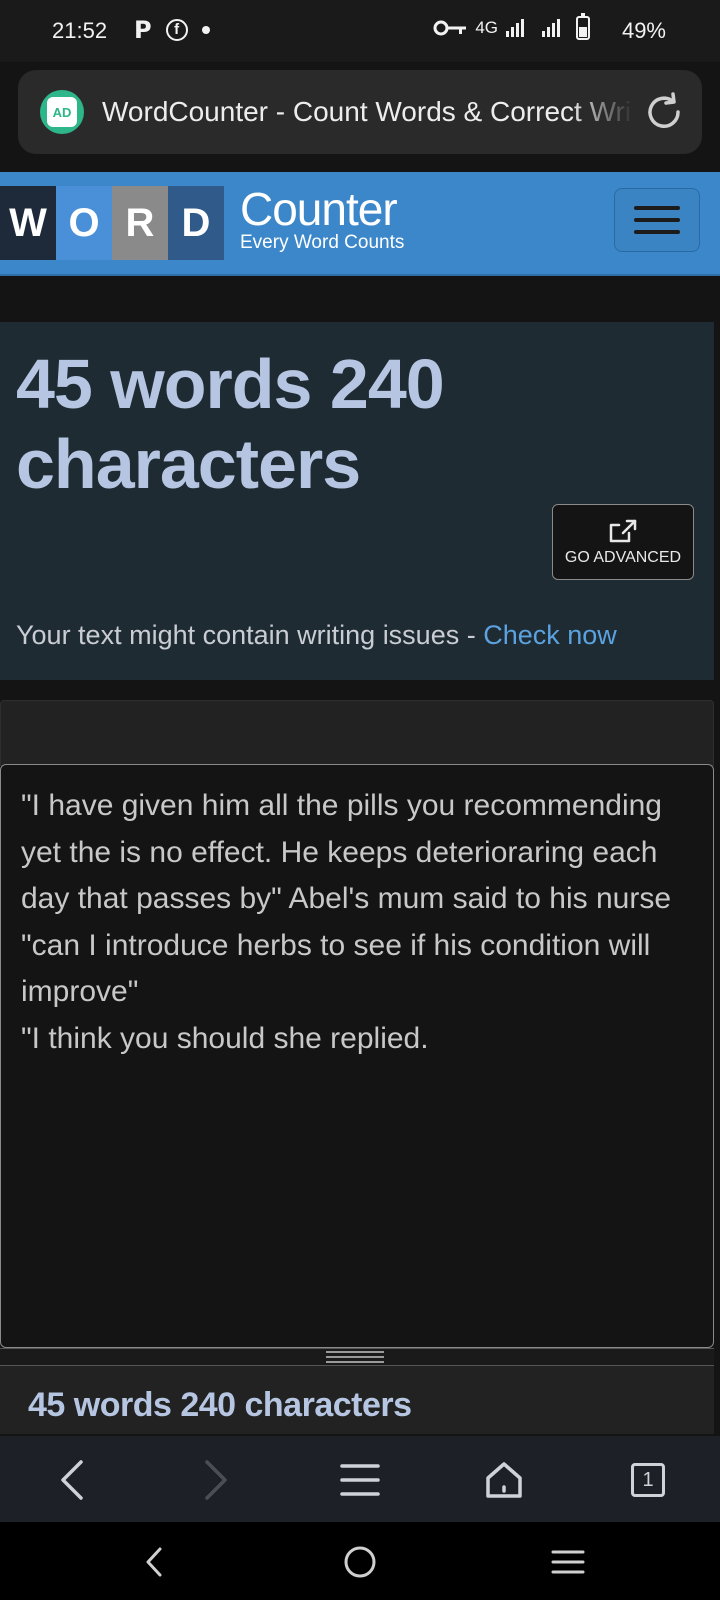 Image resolution: width=720 pixels, height=1600 pixels. What do you see at coordinates (230, 424) in the screenshot?
I see `word-character-count-headline: 45 words 240 characters` at bounding box center [230, 424].